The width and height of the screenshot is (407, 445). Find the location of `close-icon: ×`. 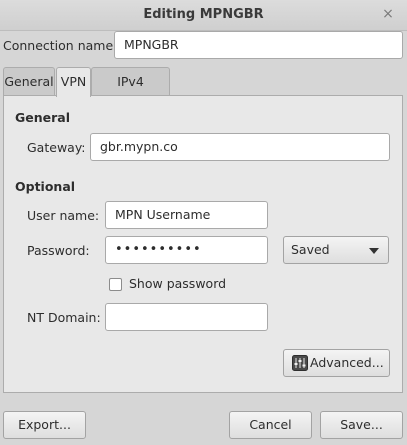

close-icon: × is located at coordinates (388, 14).